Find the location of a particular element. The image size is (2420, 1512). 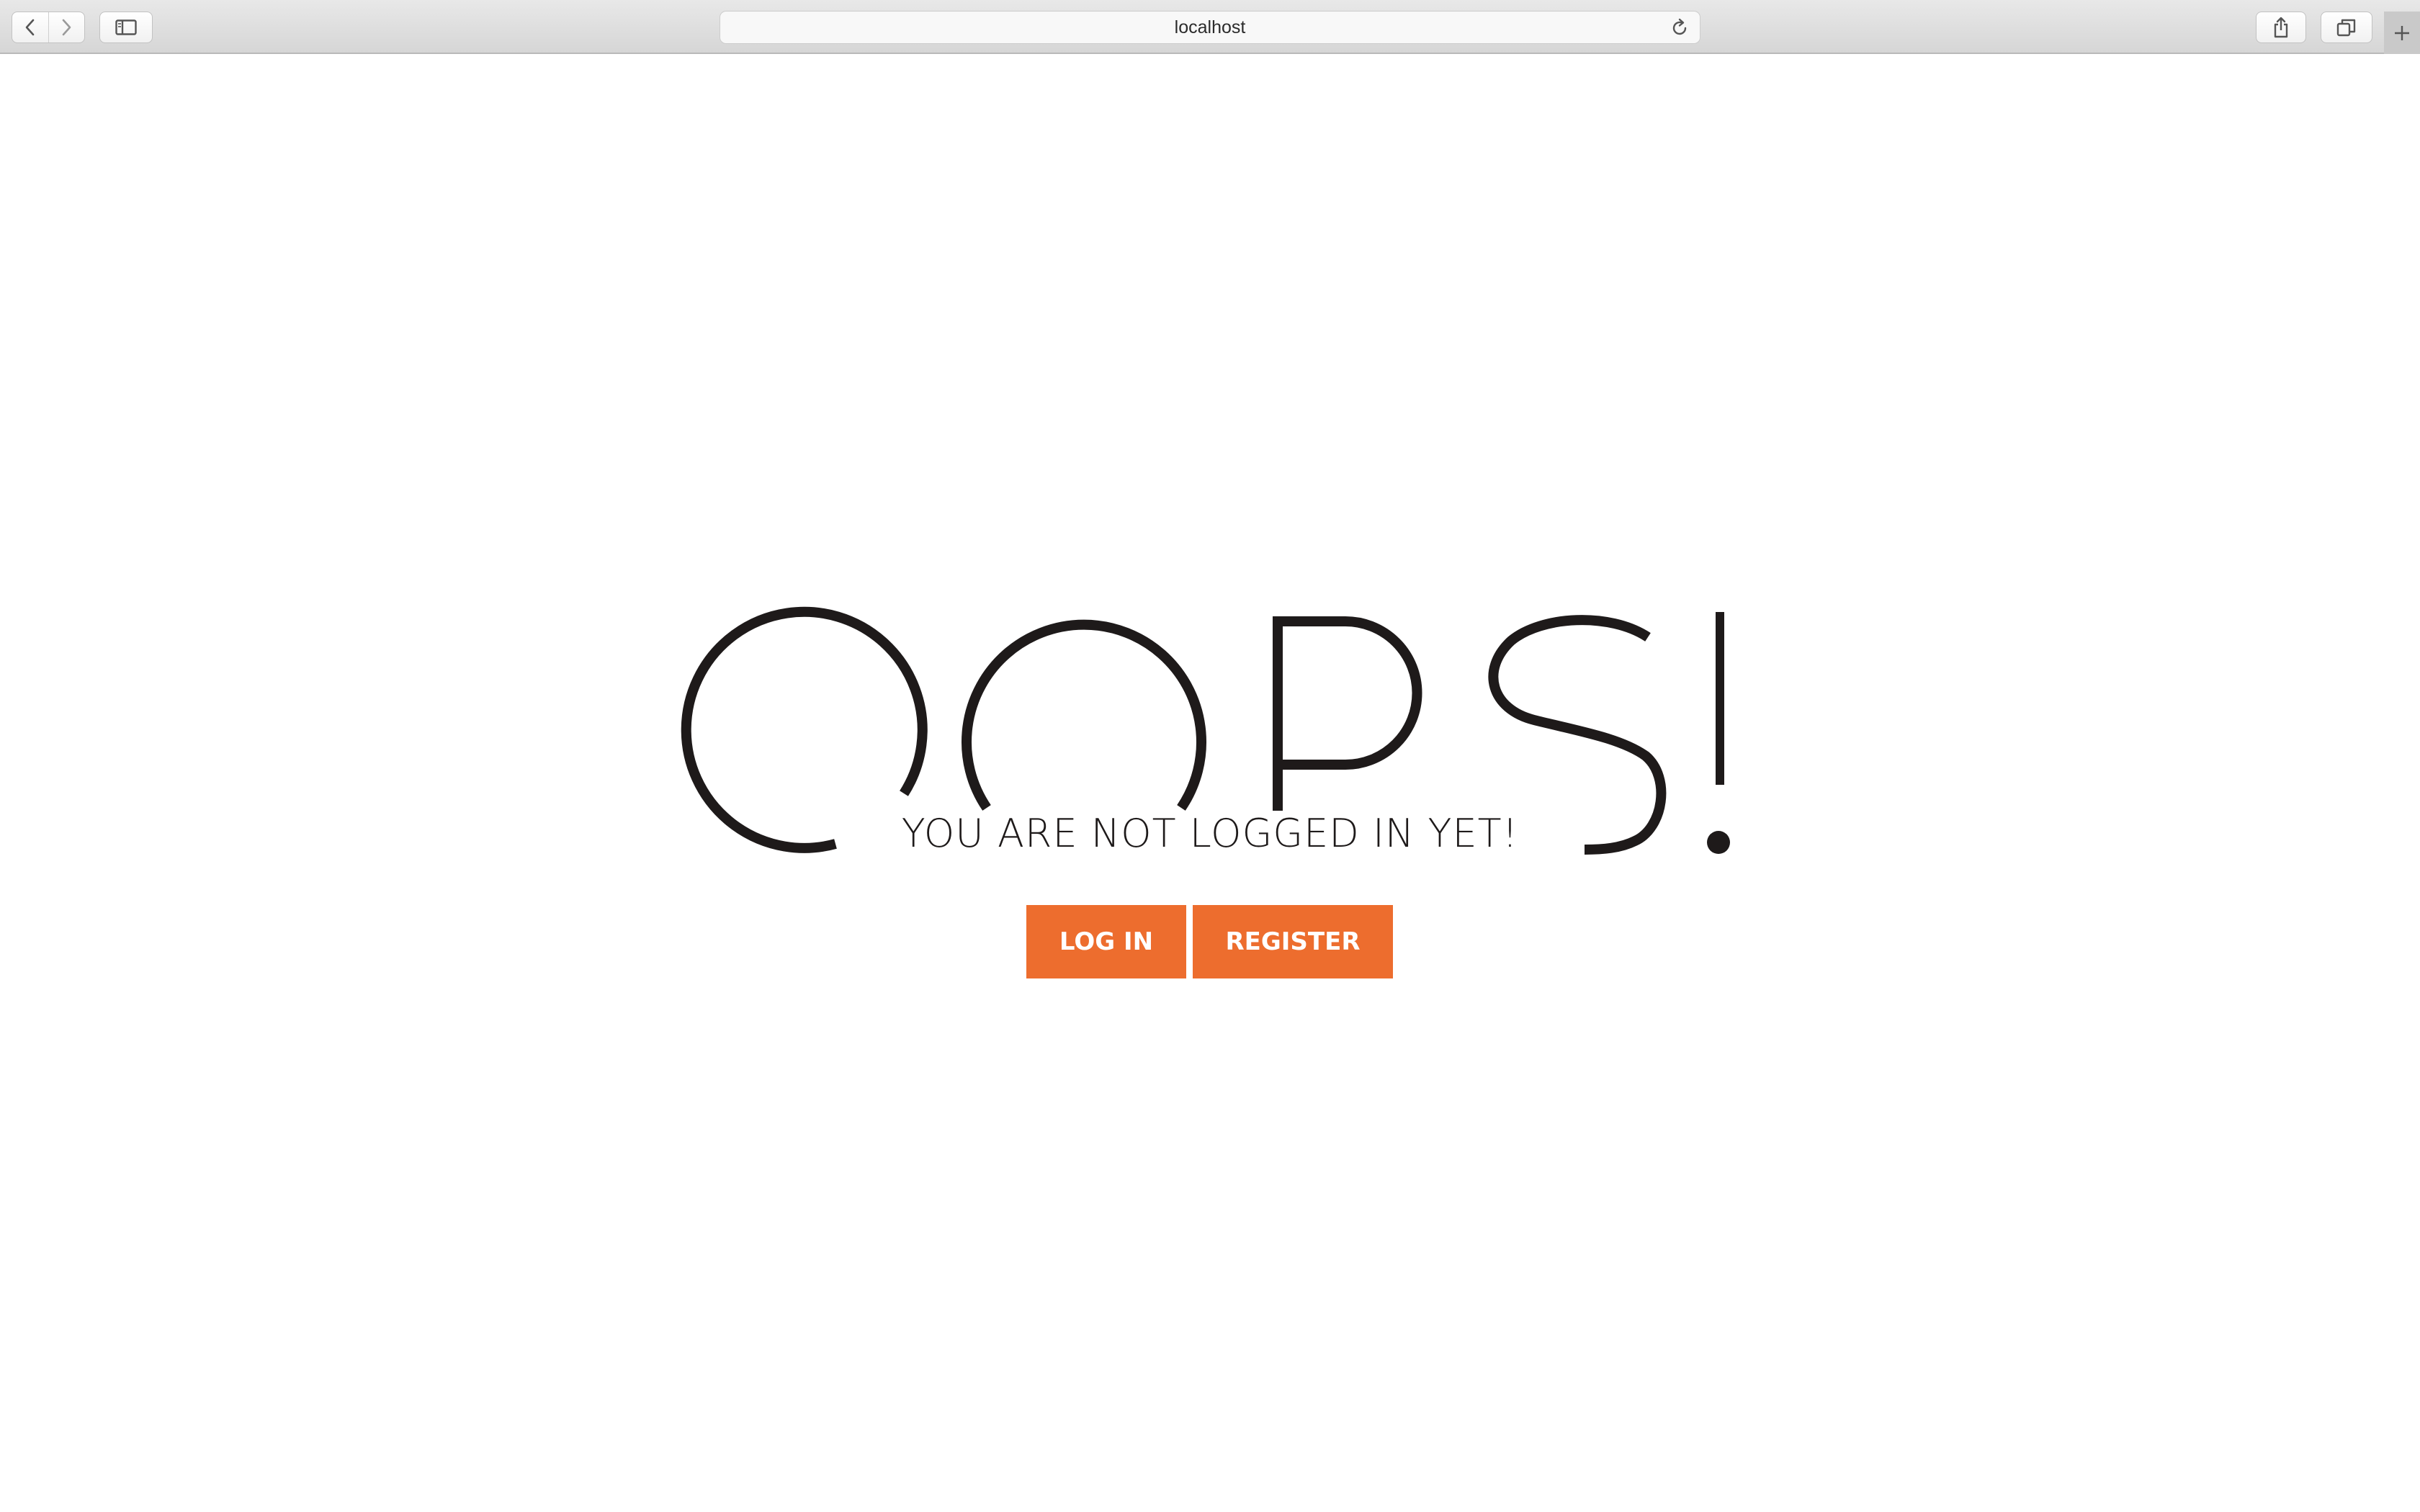

share-button is located at coordinates (2281, 27).